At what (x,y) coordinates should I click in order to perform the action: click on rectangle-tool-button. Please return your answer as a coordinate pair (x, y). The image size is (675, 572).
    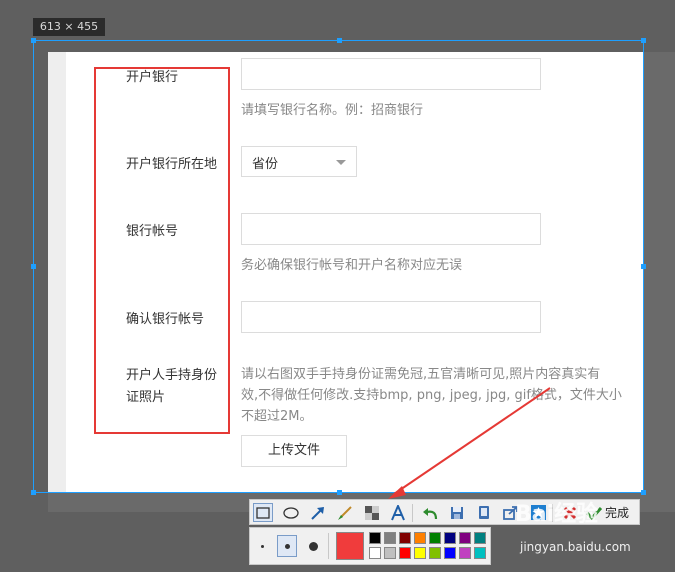
    Looking at the image, I should click on (263, 512).